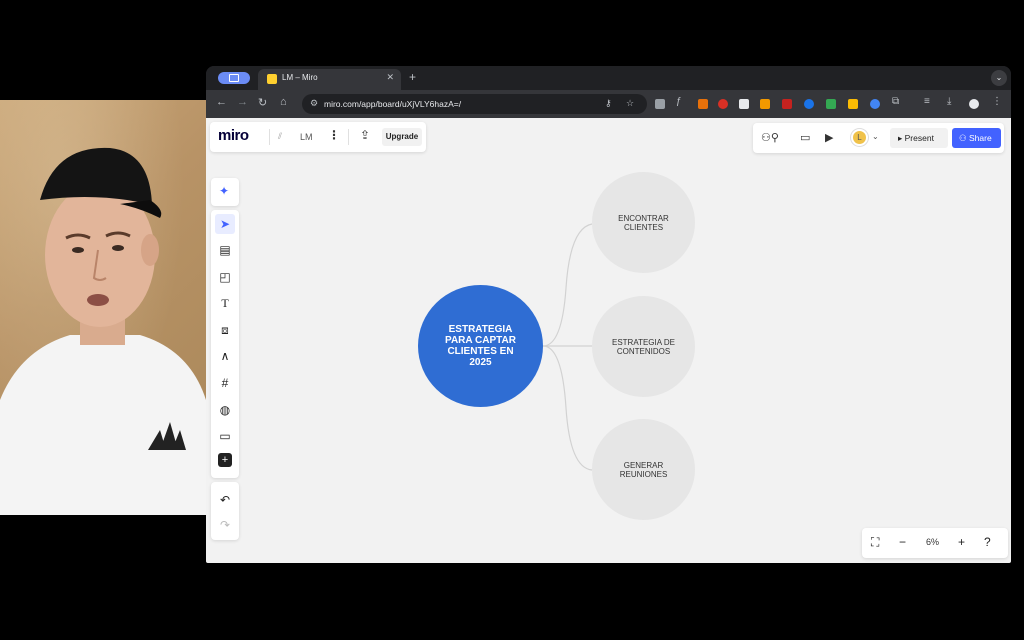 The width and height of the screenshot is (1024, 640). I want to click on mindmap-child-node: ESTRATEGIA DE CONTENIDOS, so click(643, 346).